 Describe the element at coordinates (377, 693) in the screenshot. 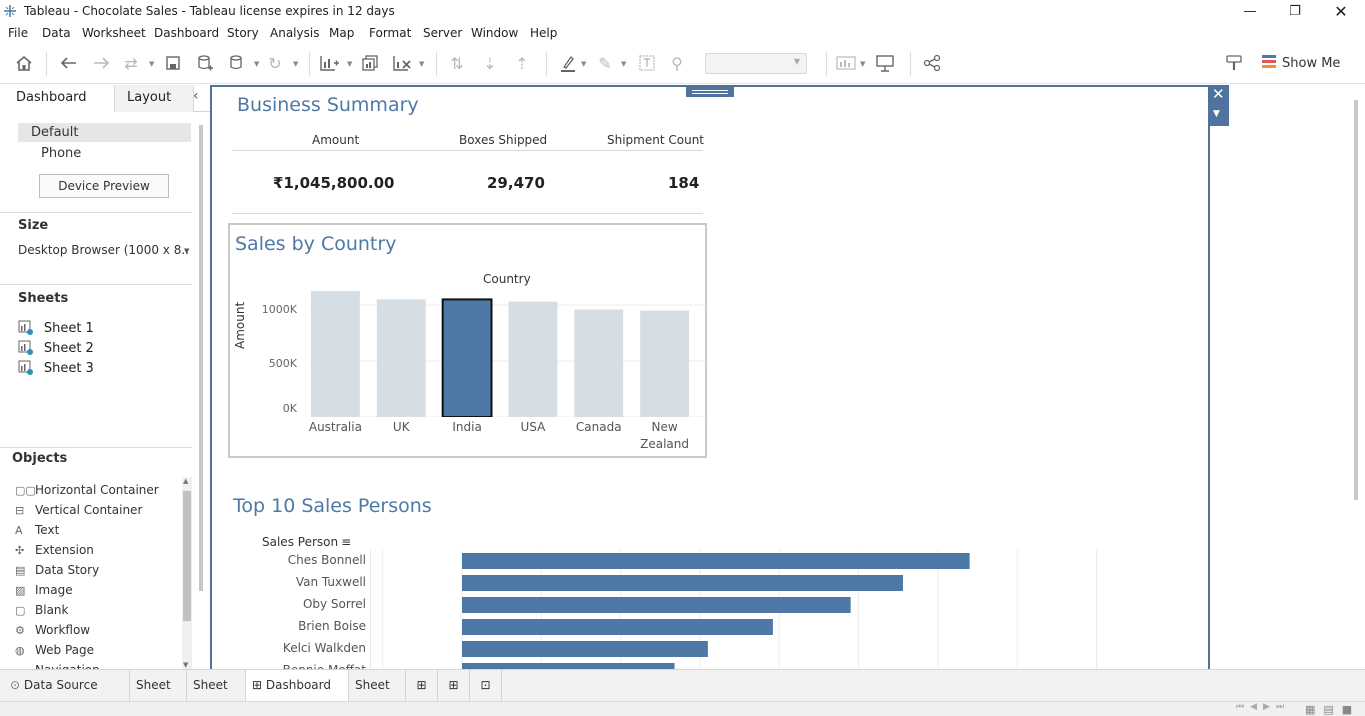

I see `tab-sheet-3: Sheet 3` at that location.